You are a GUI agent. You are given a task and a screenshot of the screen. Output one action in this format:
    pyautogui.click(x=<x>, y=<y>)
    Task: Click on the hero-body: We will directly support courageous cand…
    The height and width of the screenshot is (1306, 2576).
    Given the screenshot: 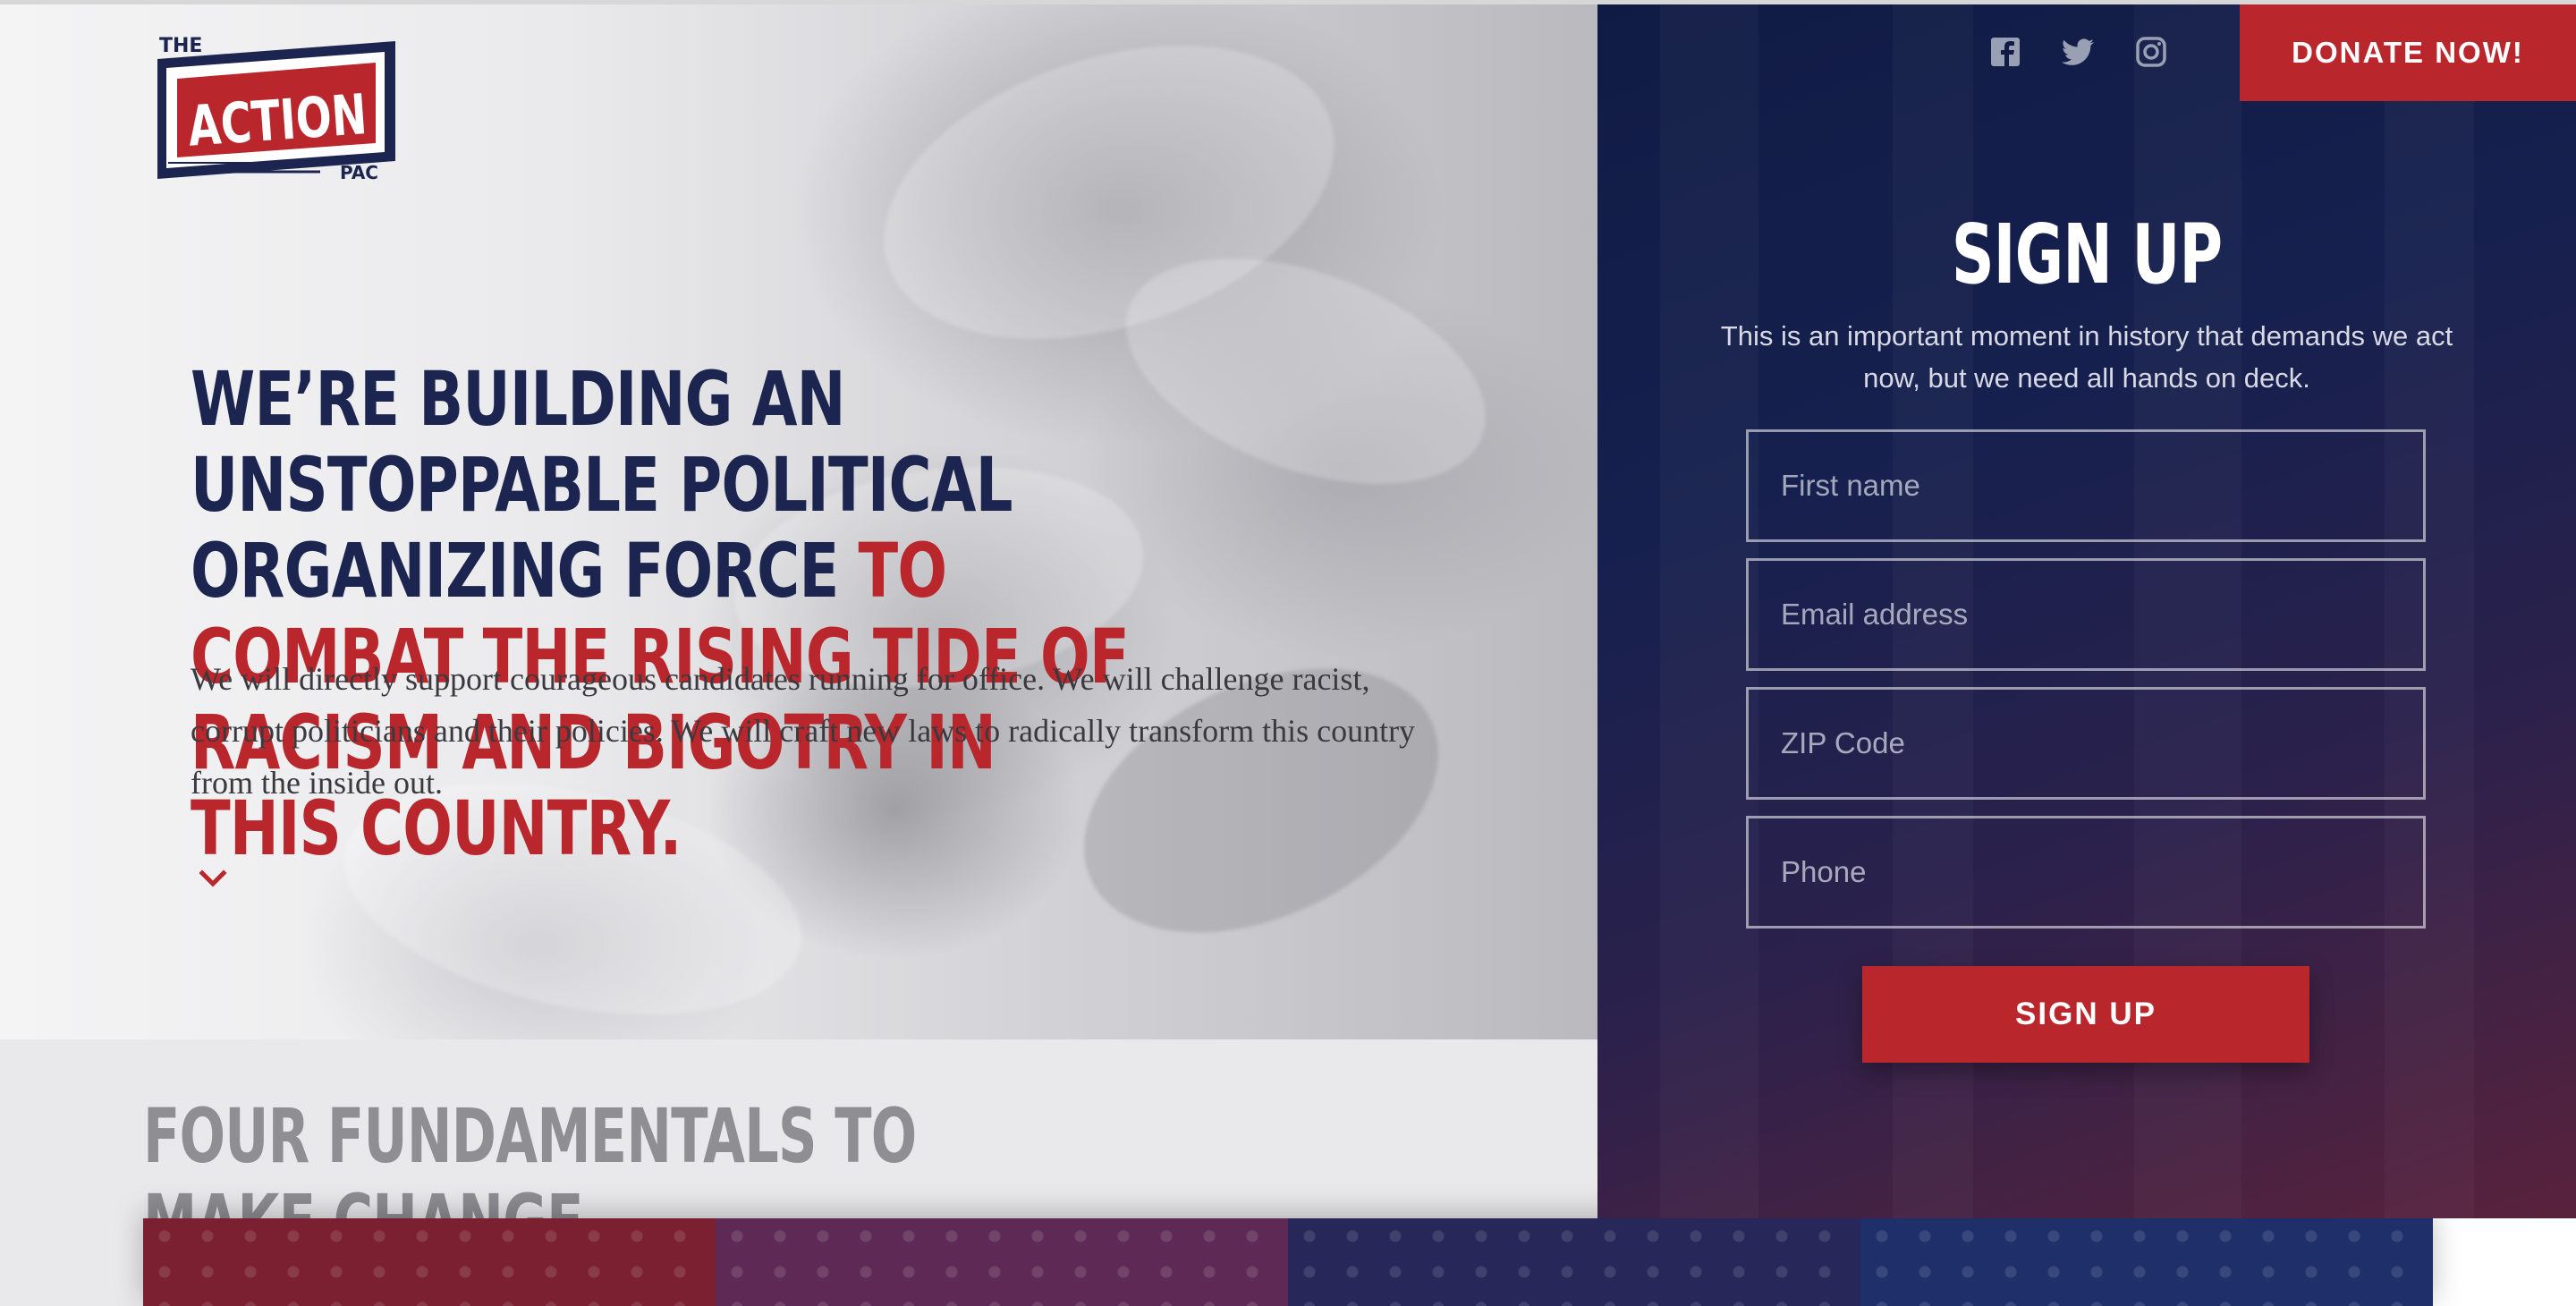 What is the action you would take?
    pyautogui.click(x=803, y=731)
    